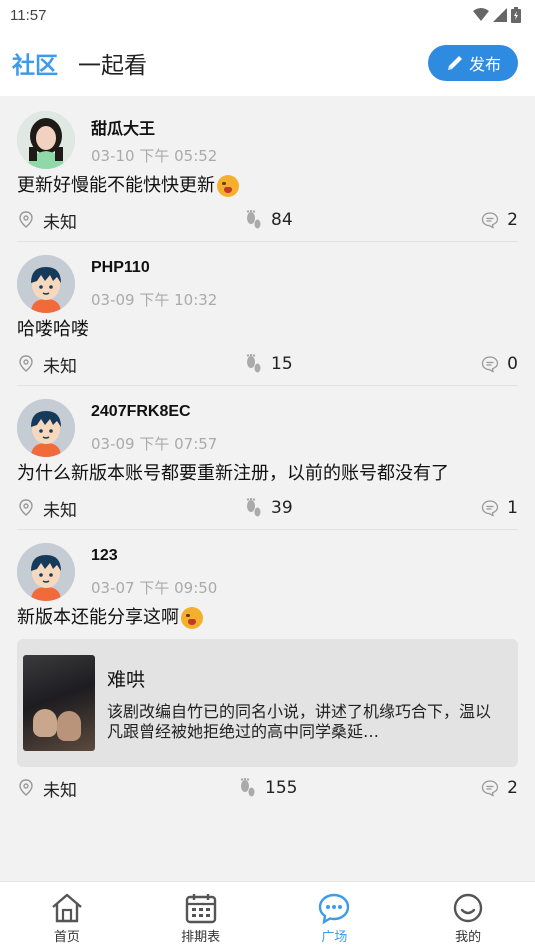  I want to click on post-text: 为什么新版本账号都要重新注册，以前的账号都没有了, so click(233, 473).